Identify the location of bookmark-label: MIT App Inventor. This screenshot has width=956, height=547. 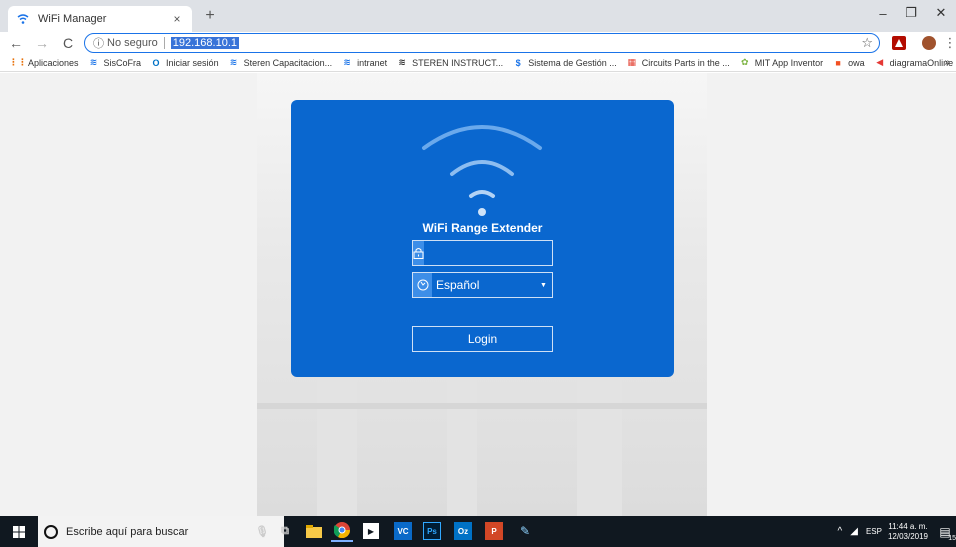
(789, 62).